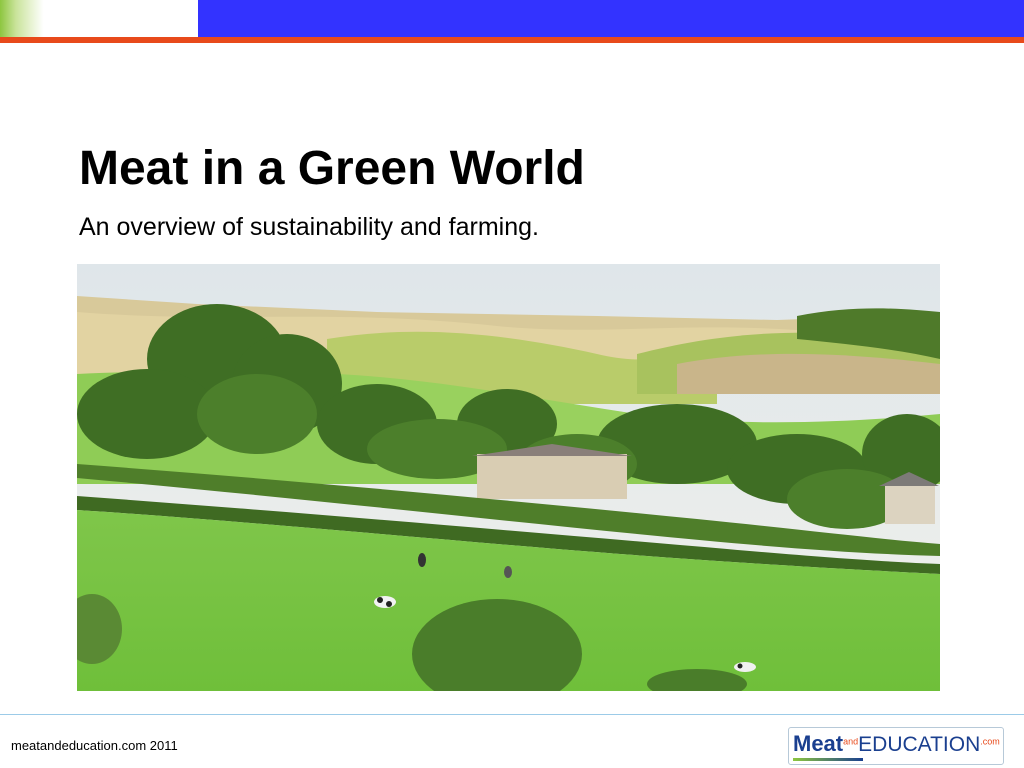 The width and height of the screenshot is (1024, 768). Describe the element at coordinates (851, 741) in the screenshot. I see `logo-and-text: and` at that location.